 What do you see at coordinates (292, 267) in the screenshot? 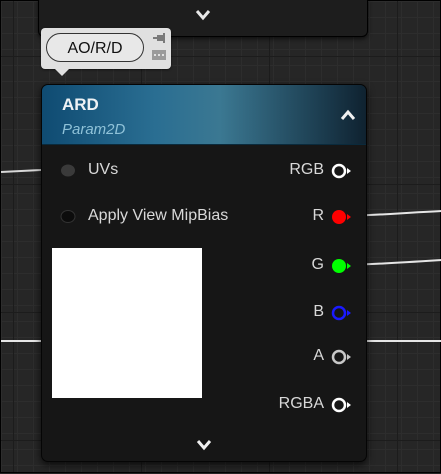
I see `output-pin-g: G` at bounding box center [292, 267].